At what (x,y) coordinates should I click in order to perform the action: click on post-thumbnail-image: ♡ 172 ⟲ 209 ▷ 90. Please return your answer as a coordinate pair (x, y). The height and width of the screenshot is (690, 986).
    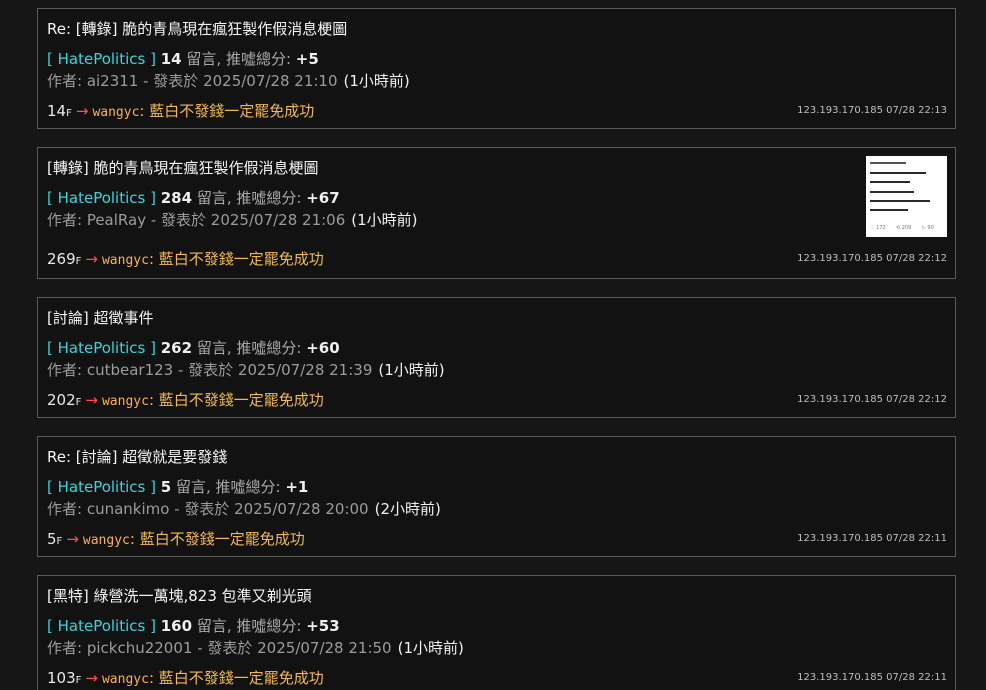
    Looking at the image, I should click on (906, 196).